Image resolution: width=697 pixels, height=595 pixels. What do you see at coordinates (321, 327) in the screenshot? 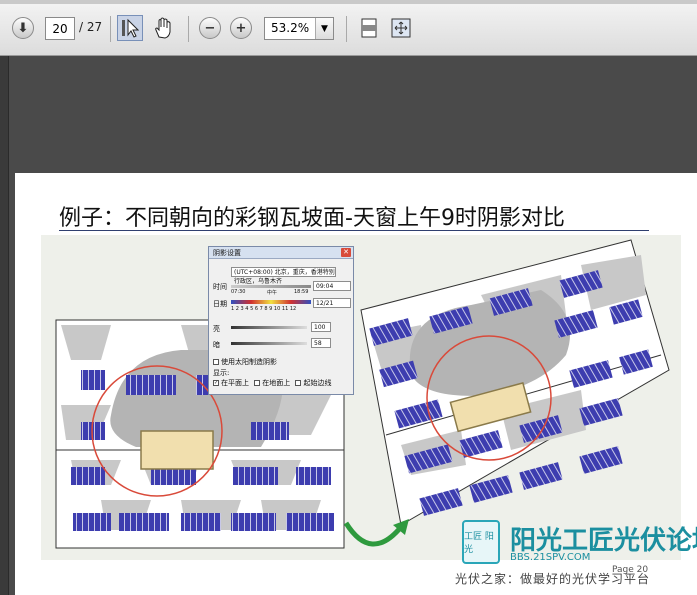
I see `light-value: 100` at bounding box center [321, 327].